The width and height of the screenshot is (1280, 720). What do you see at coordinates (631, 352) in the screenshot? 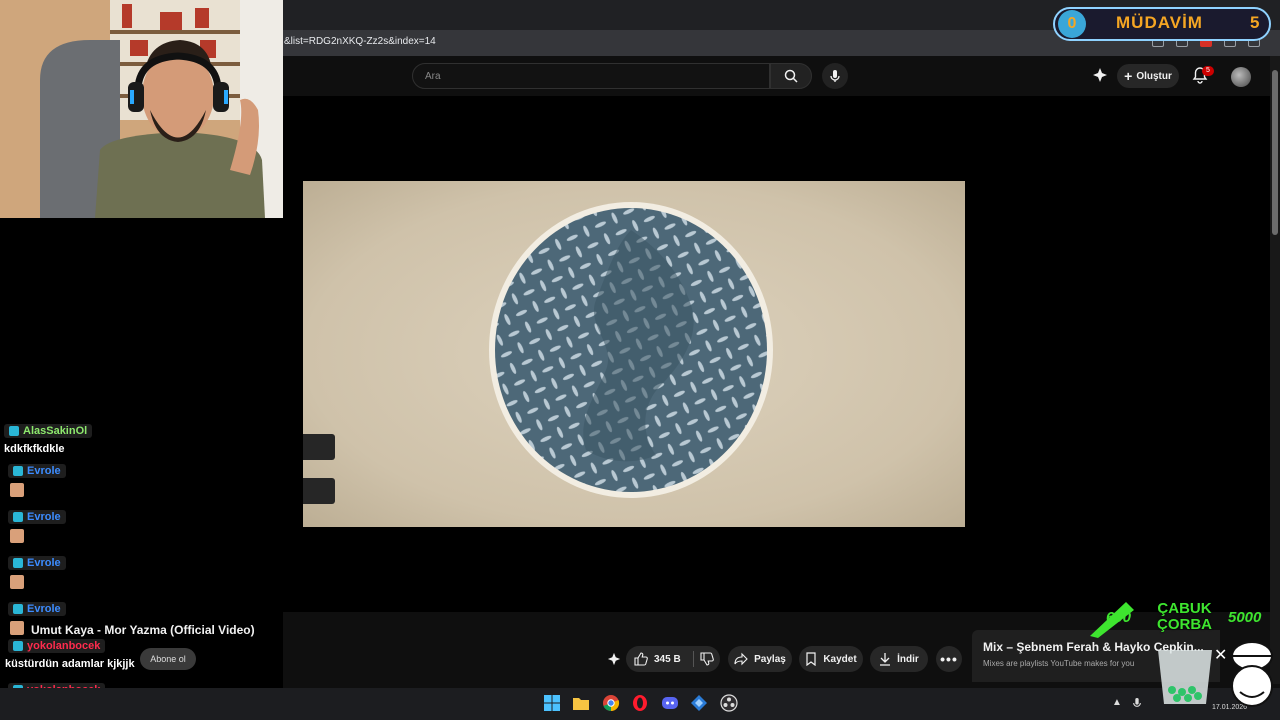
I see `video-globe-image` at bounding box center [631, 352].